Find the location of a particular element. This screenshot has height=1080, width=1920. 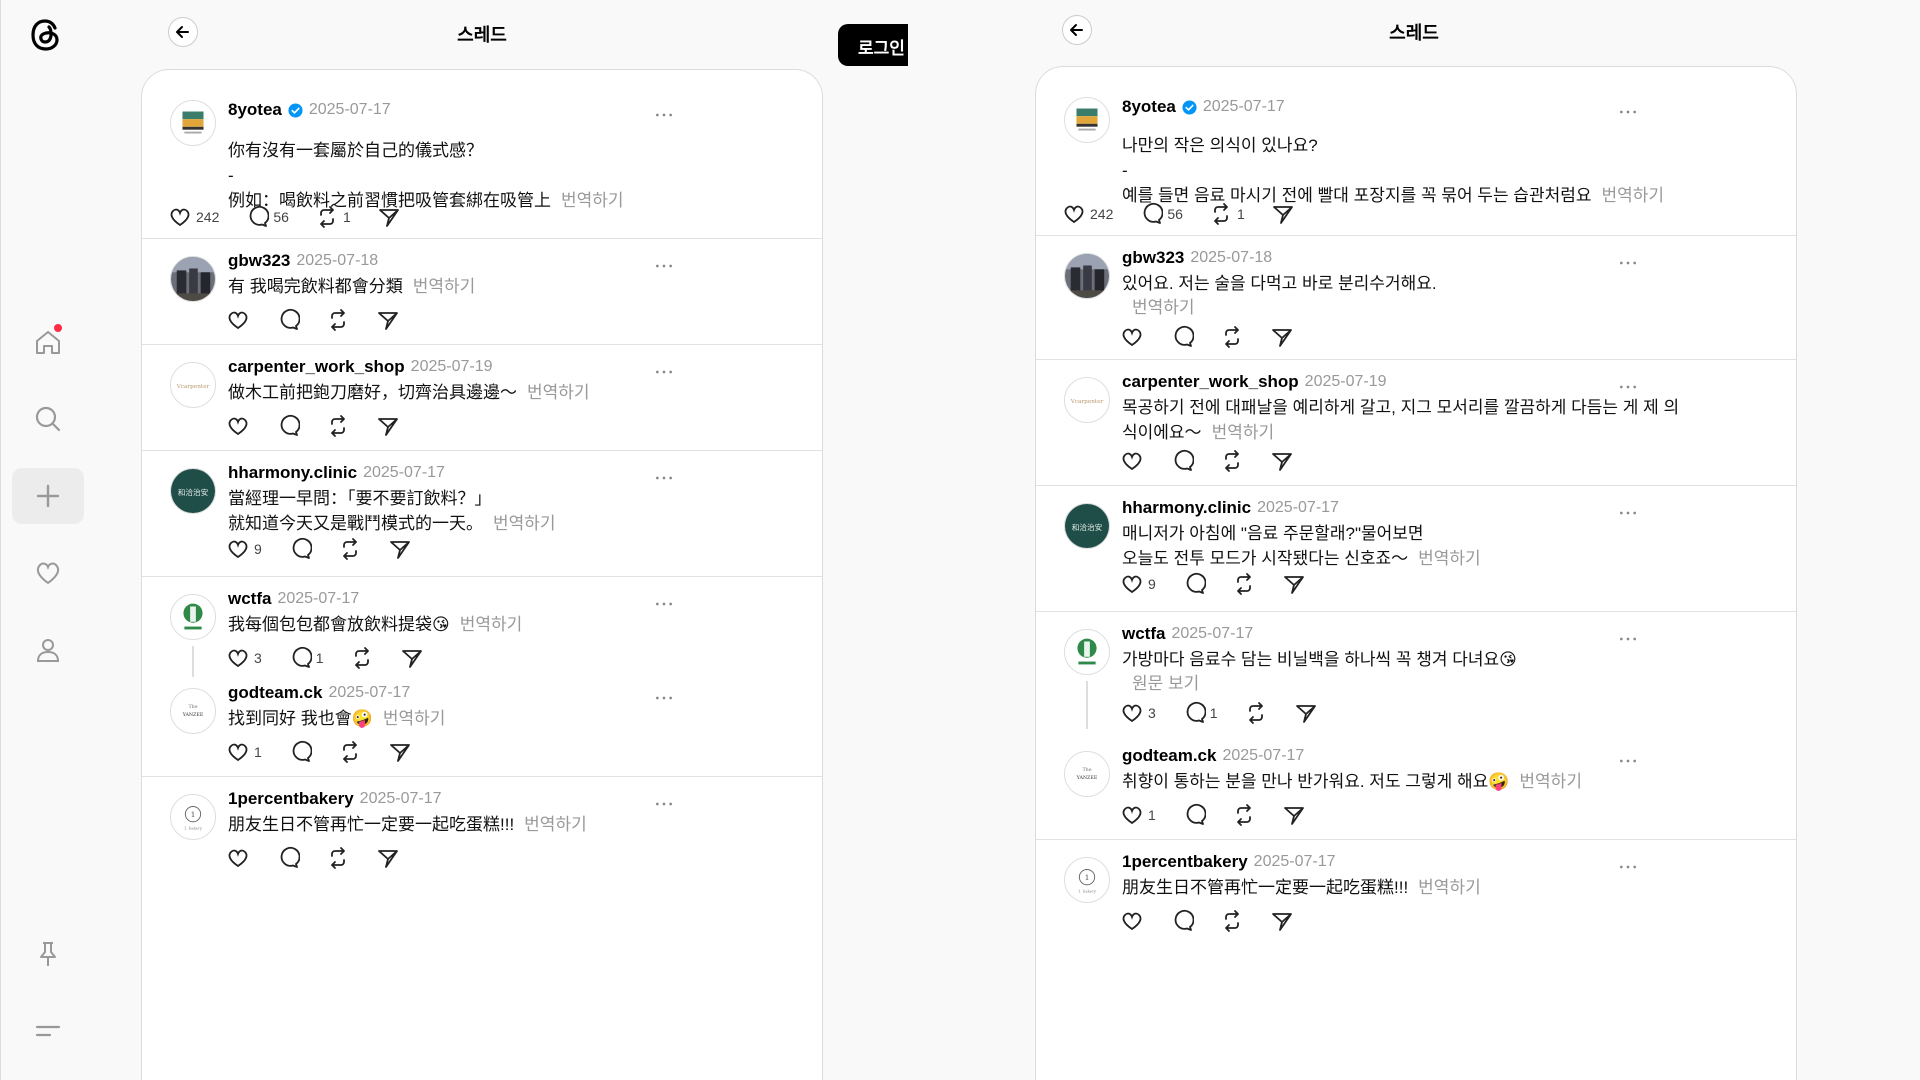

username: wctfa is located at coordinates (1143, 634).